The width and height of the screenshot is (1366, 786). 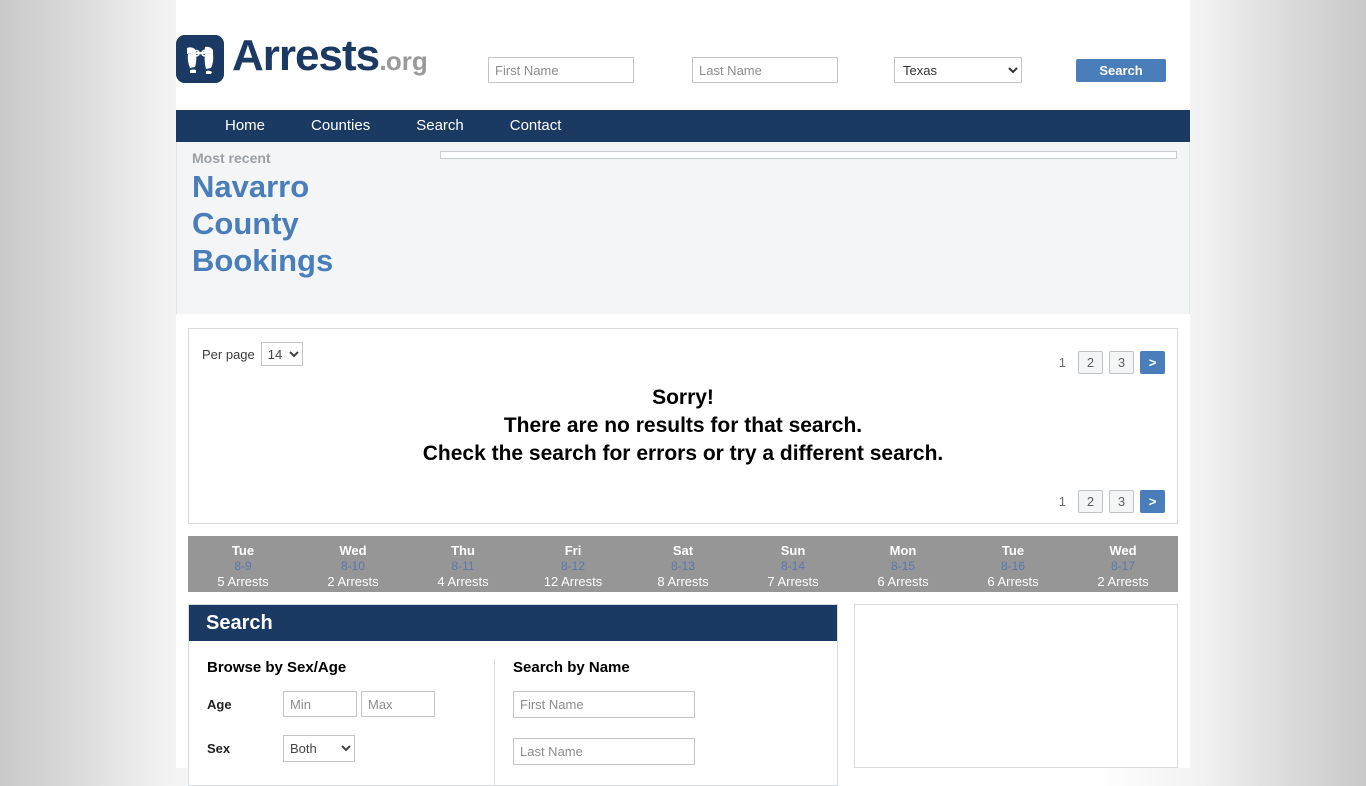 I want to click on day-date: 8-9, so click(x=243, y=566).